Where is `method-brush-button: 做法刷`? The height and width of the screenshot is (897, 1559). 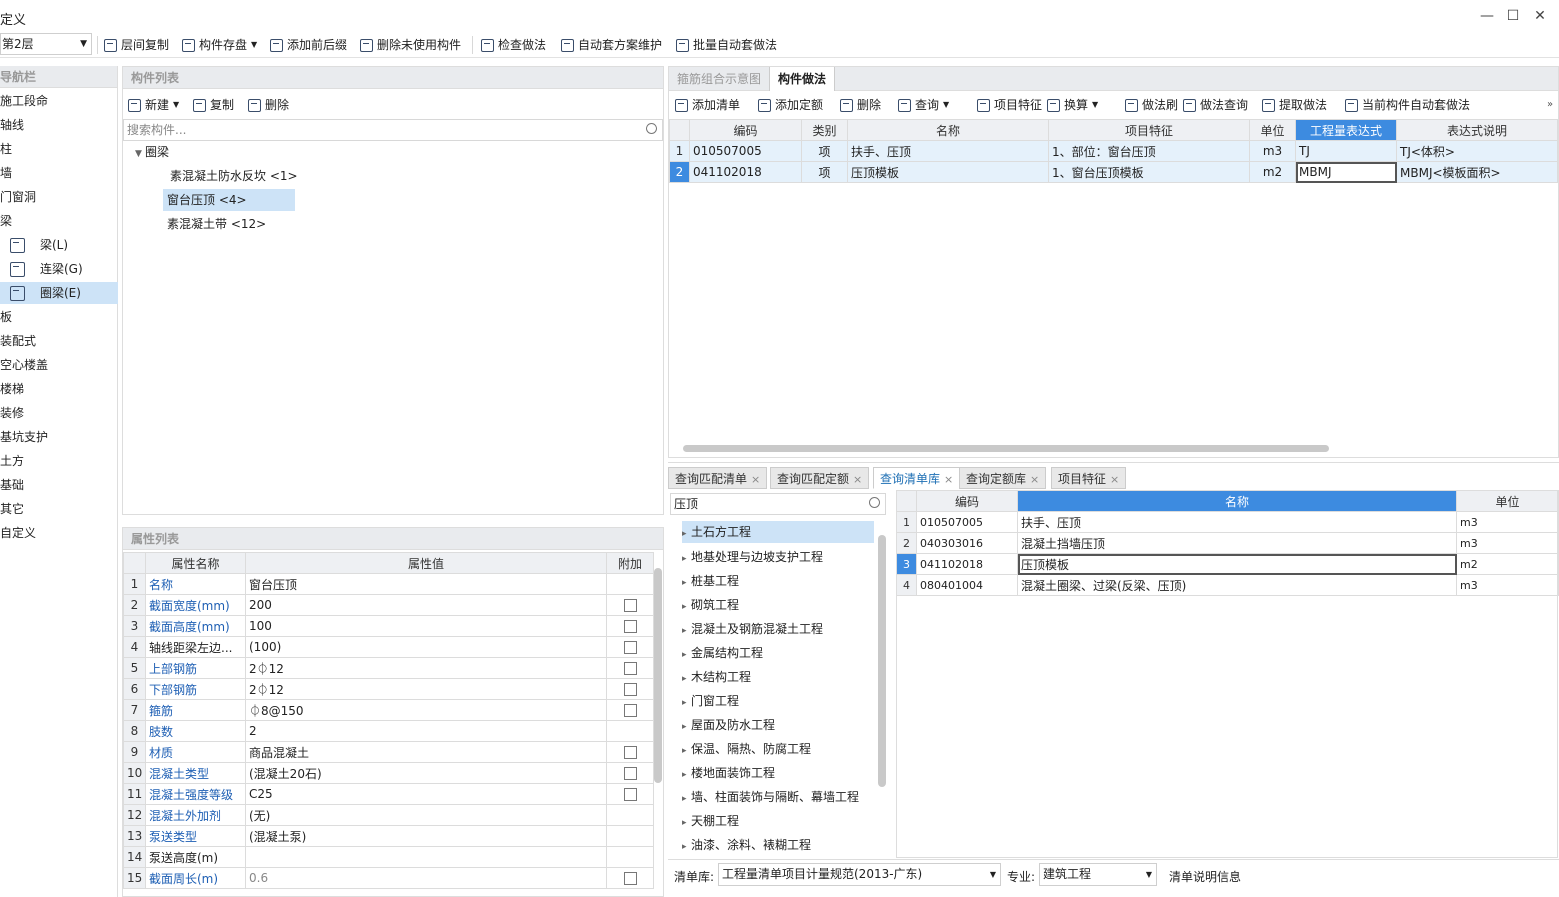 method-brush-button: 做法刷 is located at coordinates (1151, 105).